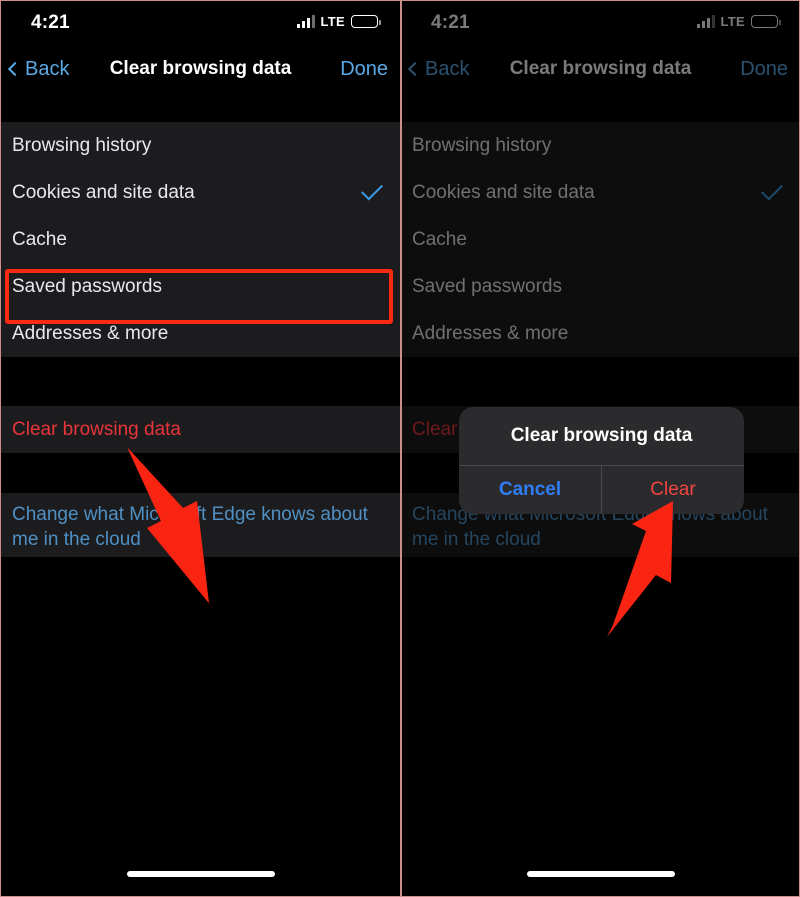 This screenshot has width=800, height=897. What do you see at coordinates (200, 333) in the screenshot?
I see `option-row-addresses-and-more: Addresses & more` at bounding box center [200, 333].